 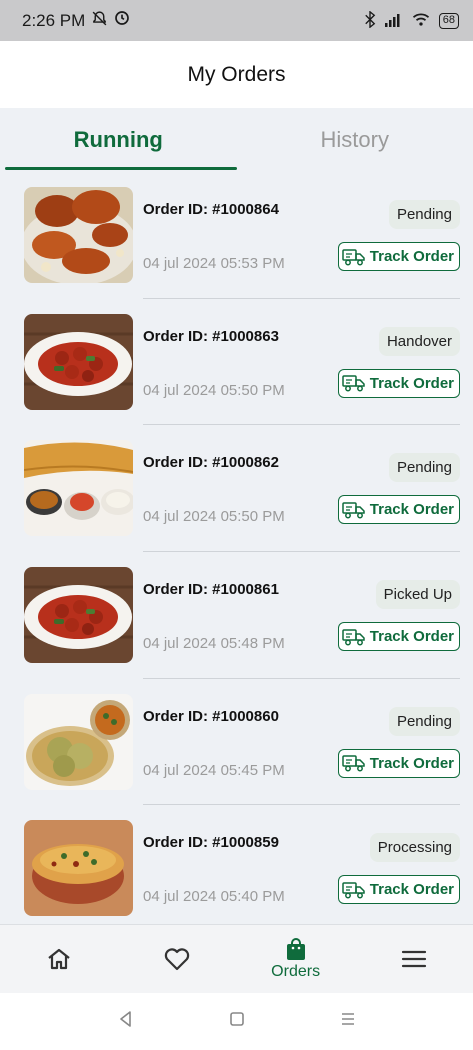 What do you see at coordinates (214, 644) in the screenshot?
I see `order-date: 04 jul 2024 05:48 PM` at bounding box center [214, 644].